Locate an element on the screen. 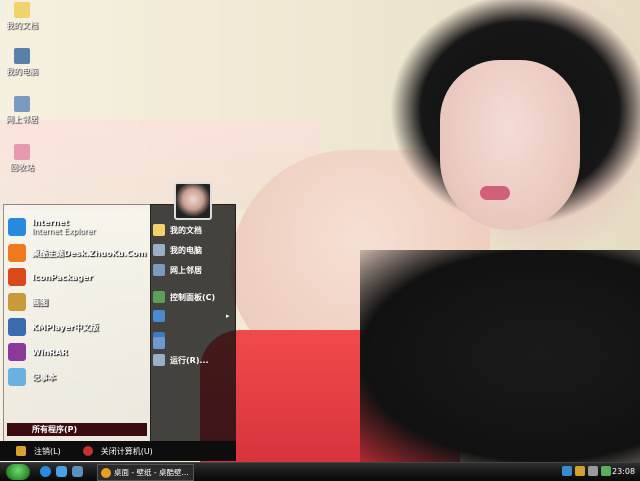 The width and height of the screenshot is (640, 481). tray-volume-icon is located at coordinates (593, 471).